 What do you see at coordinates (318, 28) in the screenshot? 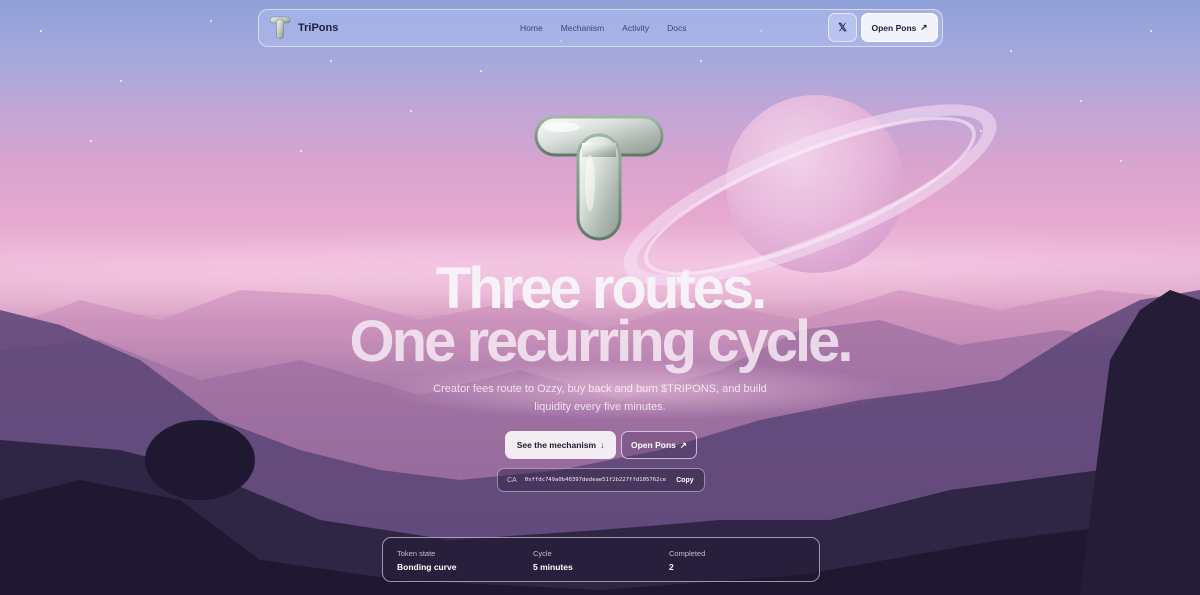
I see `brand-name: TriPons` at bounding box center [318, 28].